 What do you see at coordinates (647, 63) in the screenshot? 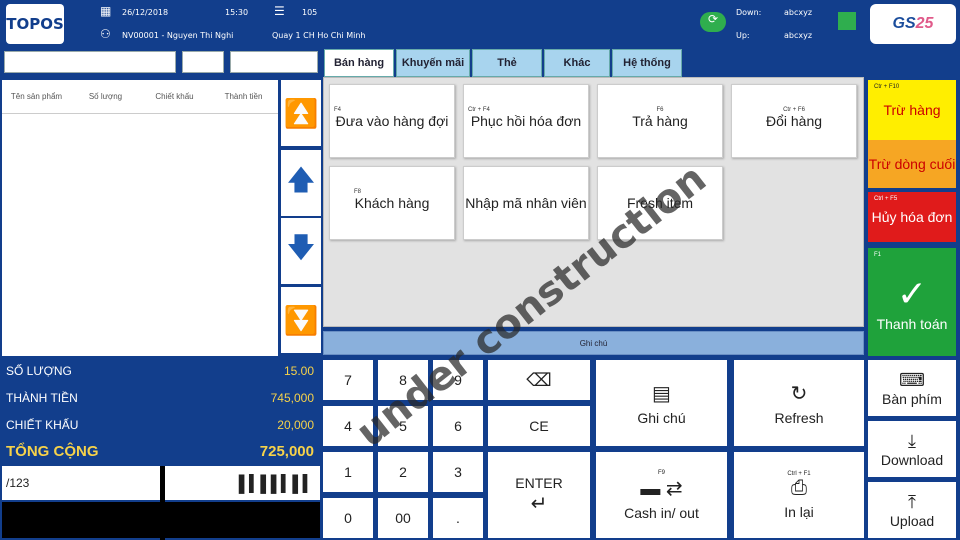
I see `tab-he-thong: Hệ thống` at bounding box center [647, 63].